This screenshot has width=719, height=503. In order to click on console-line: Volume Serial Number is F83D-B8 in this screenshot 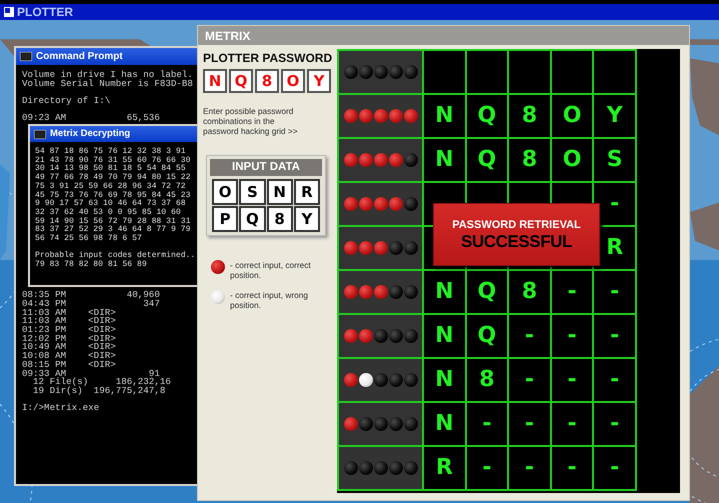, I will do `click(107, 84)`.